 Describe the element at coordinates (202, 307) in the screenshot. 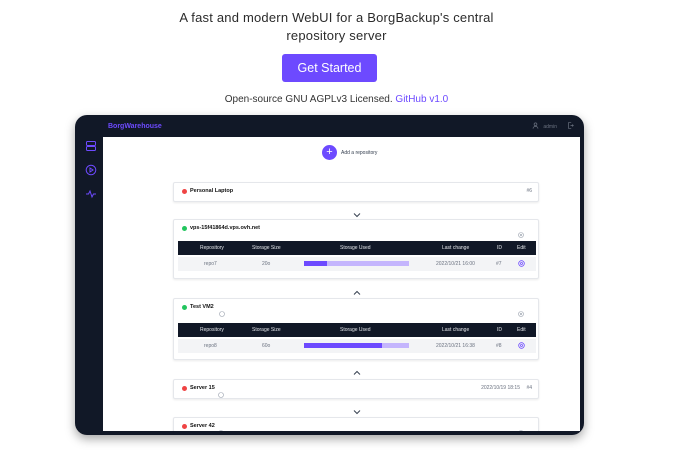

I see `repo-name: Test VM2` at that location.